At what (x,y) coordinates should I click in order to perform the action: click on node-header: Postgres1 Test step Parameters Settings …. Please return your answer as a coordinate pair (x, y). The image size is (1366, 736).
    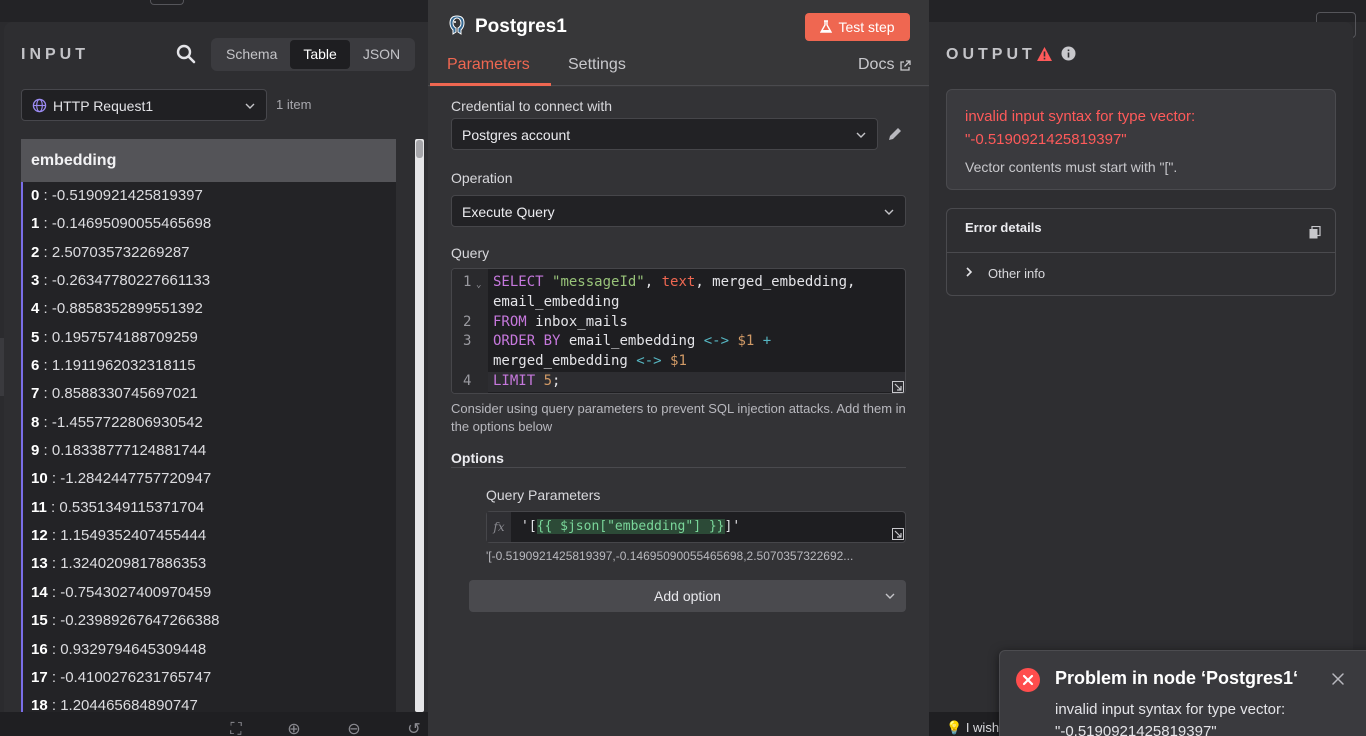
    Looking at the image, I should click on (678, 43).